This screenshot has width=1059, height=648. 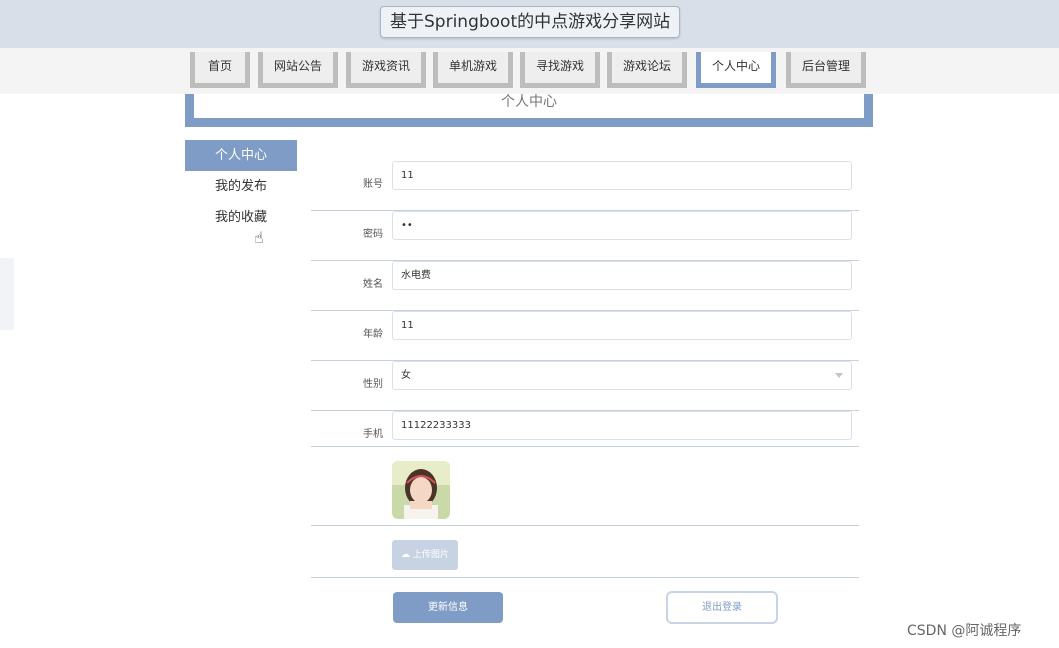 I want to click on gender-value: 女, so click(x=406, y=375).